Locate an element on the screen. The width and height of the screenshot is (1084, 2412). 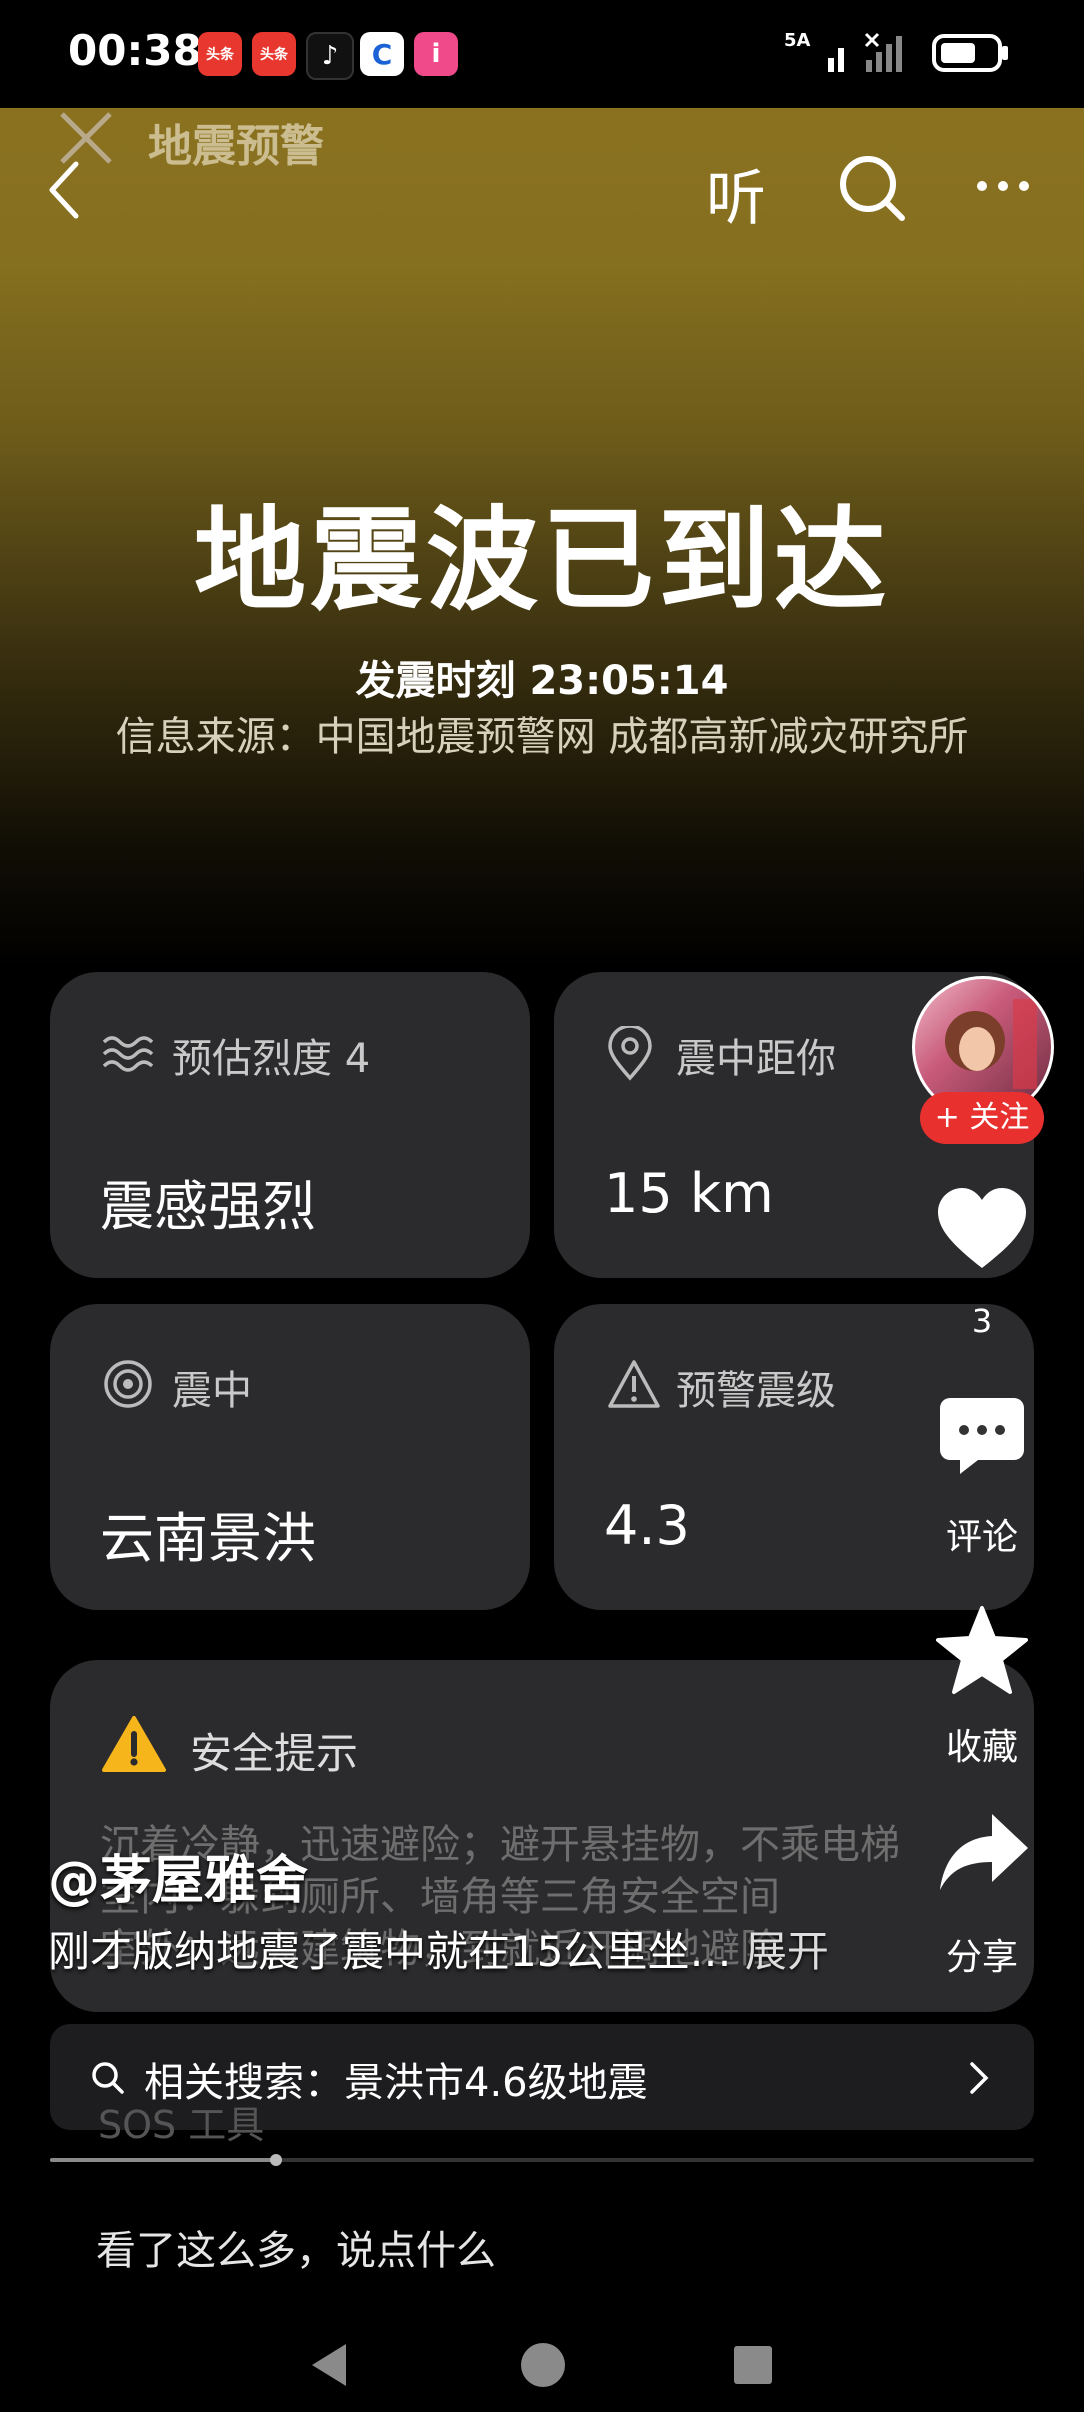
heart-icon is located at coordinates (982, 1228).